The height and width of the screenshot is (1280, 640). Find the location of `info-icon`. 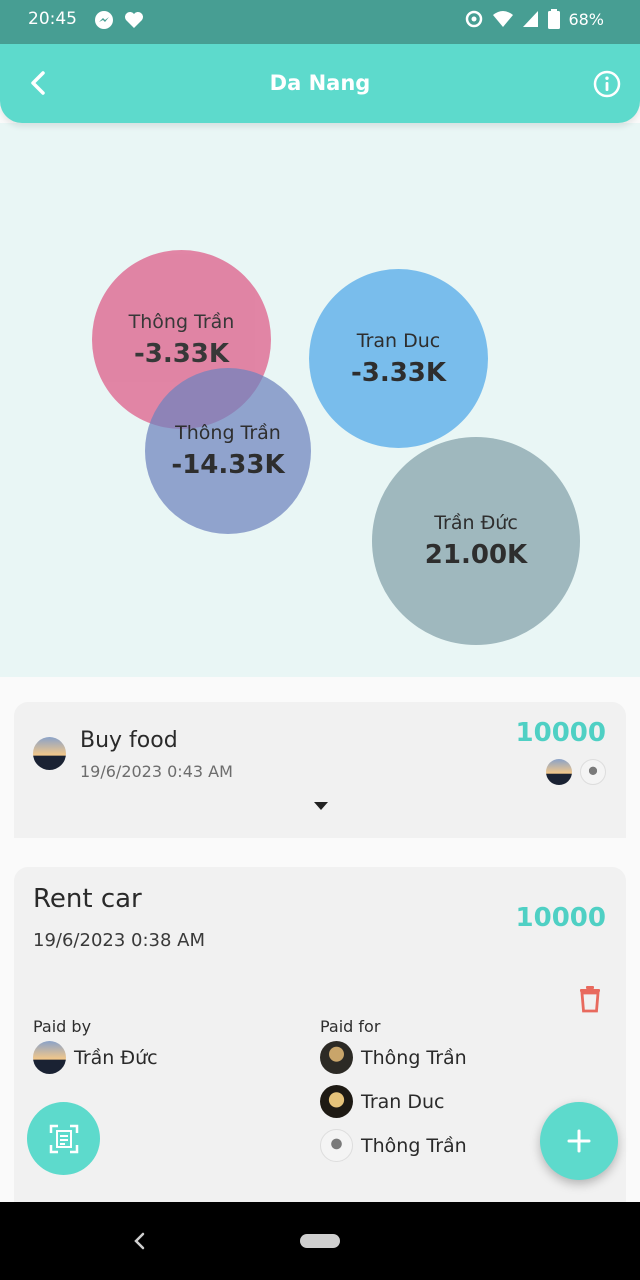

info-icon is located at coordinates (607, 84).